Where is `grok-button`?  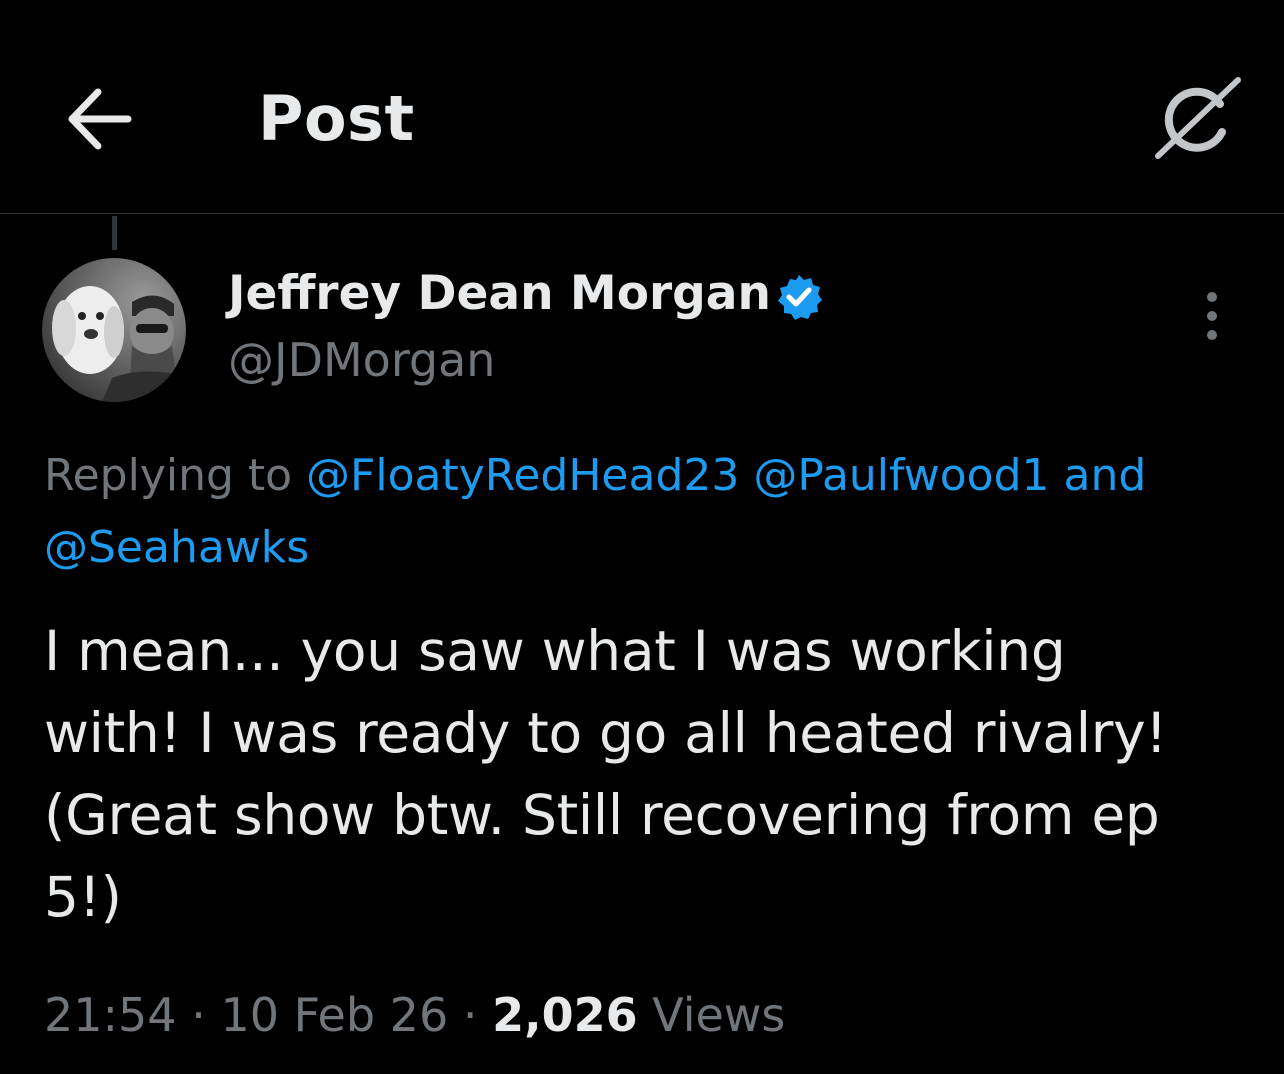
grok-button is located at coordinates (1198, 119).